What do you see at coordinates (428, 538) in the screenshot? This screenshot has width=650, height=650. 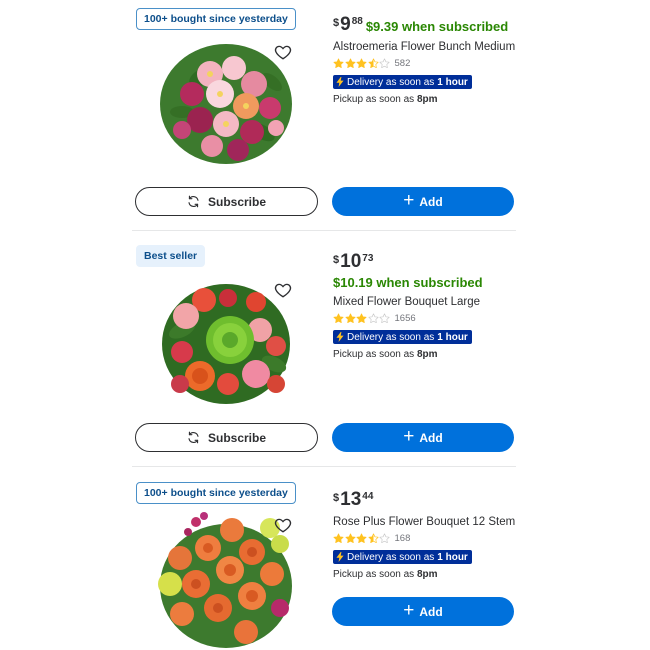 I see `rating: 168` at bounding box center [428, 538].